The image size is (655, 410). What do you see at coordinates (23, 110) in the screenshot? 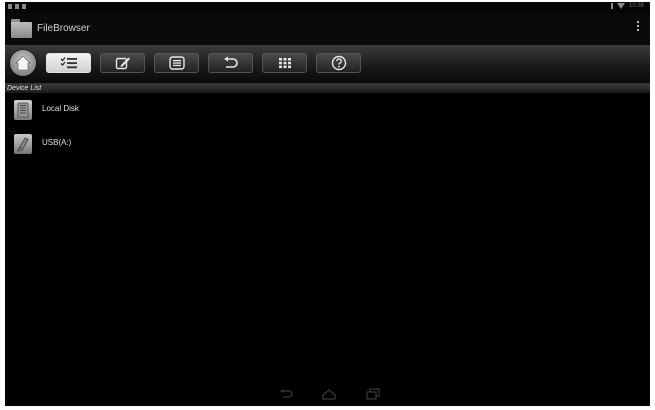
I see `hard-disk-icon` at bounding box center [23, 110].